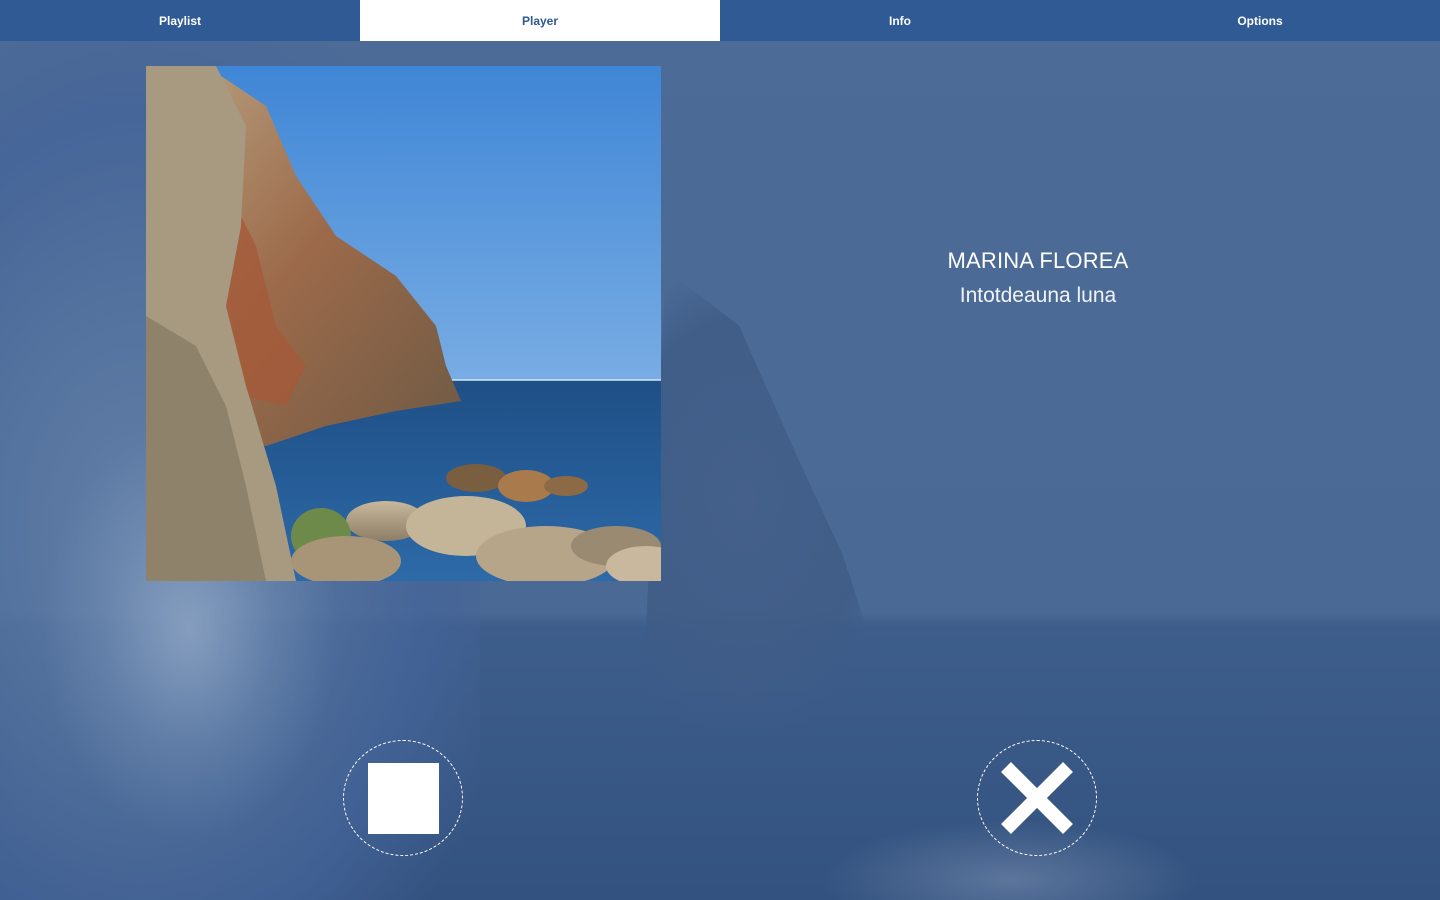  Describe the element at coordinates (180, 20) in the screenshot. I see `tab-playlist: Playlist` at that location.